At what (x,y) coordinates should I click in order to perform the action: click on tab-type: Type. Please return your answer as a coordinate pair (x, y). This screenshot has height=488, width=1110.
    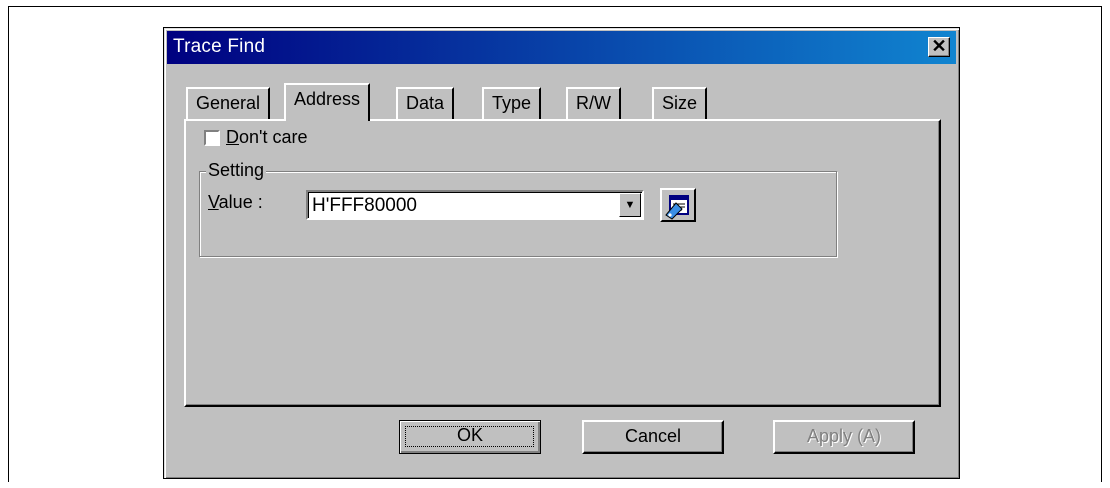
    Looking at the image, I should click on (512, 103).